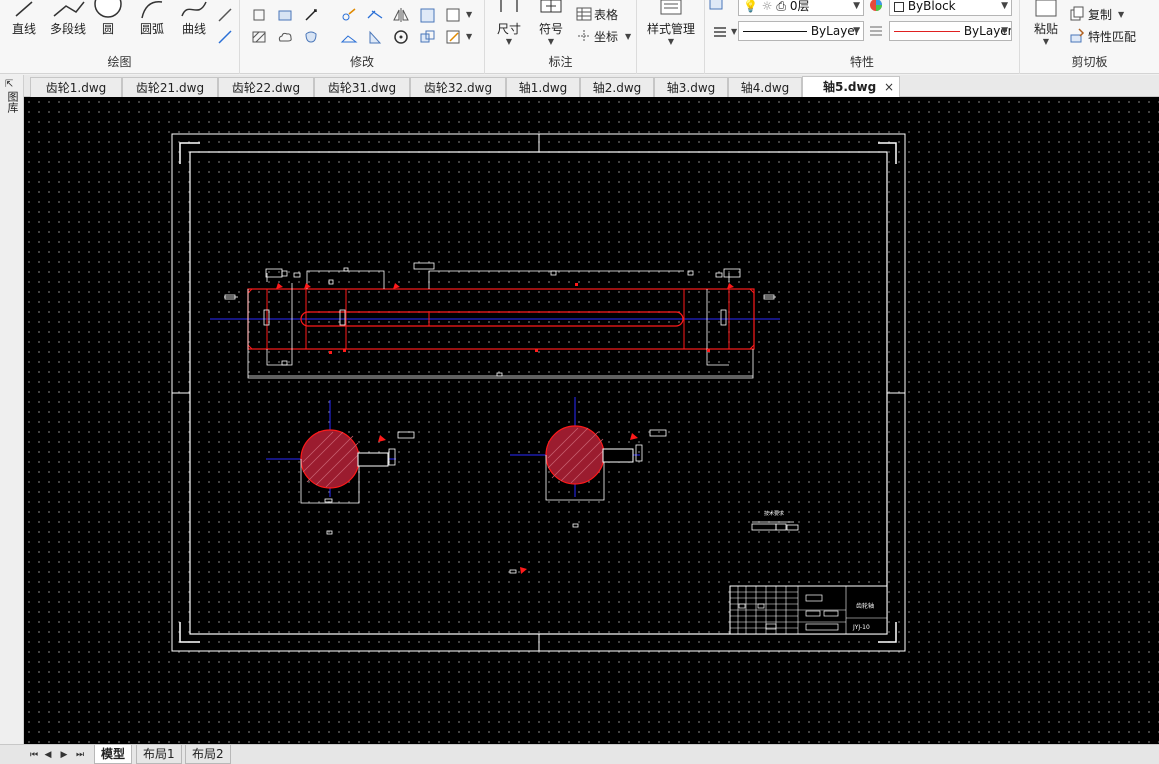 Image resolution: width=1159 pixels, height=764 pixels. What do you see at coordinates (9, 84) in the screenshot?
I see `pin-icon: ⇱` at bounding box center [9, 84].